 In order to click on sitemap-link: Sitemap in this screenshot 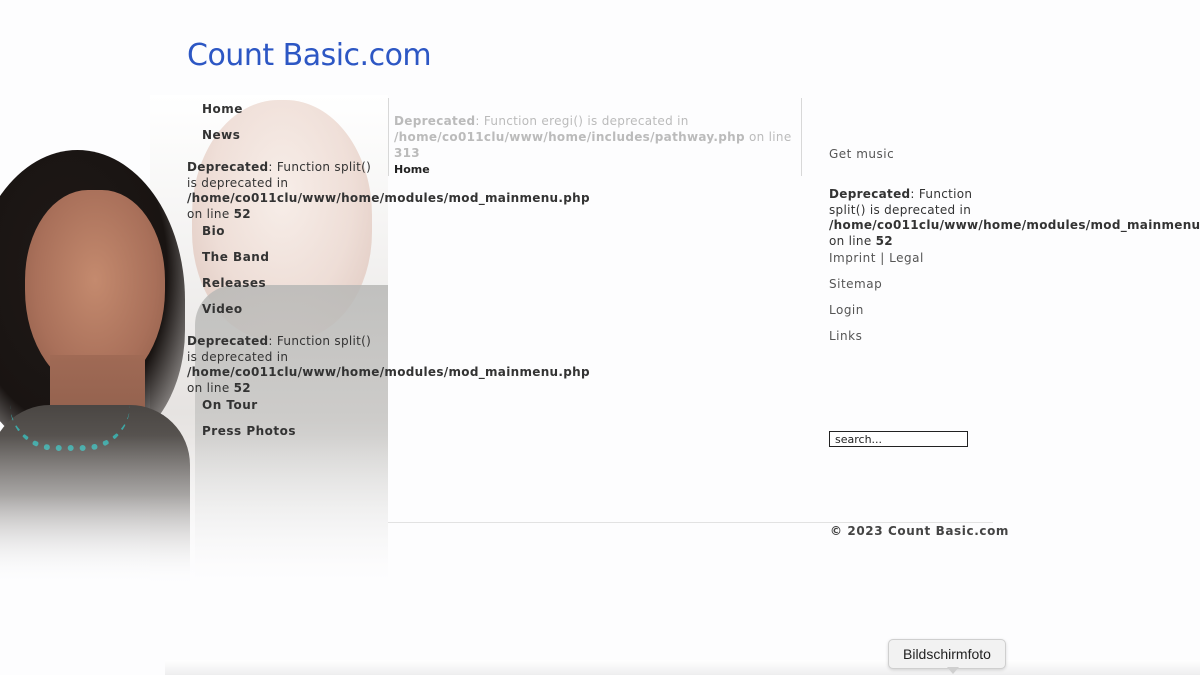, I will do `click(909, 288)`.